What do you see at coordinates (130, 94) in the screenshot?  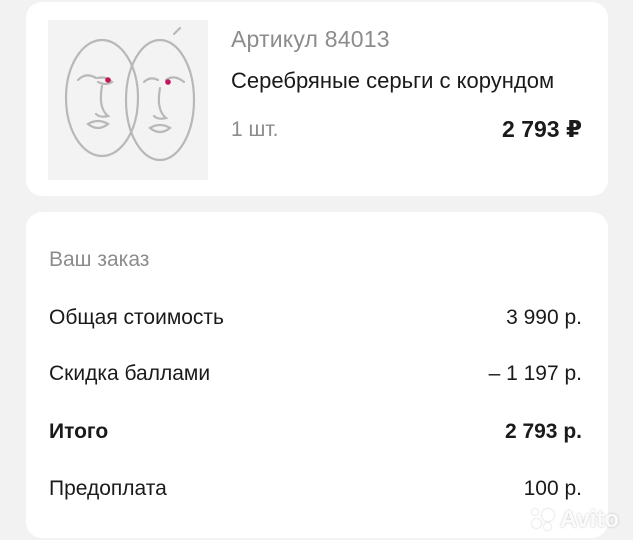 I see `earrings-face-icon` at bounding box center [130, 94].